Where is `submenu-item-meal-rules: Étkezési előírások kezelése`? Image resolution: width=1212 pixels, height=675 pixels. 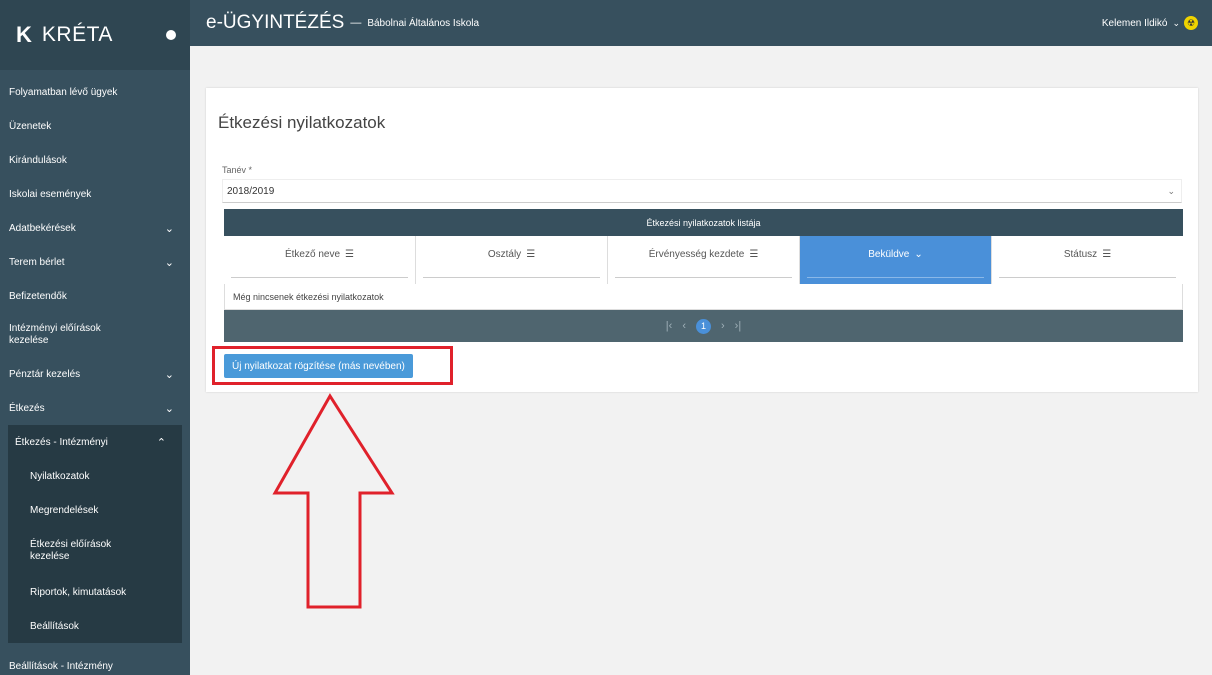 submenu-item-meal-rules: Étkezési előírások kezelése is located at coordinates (95, 551).